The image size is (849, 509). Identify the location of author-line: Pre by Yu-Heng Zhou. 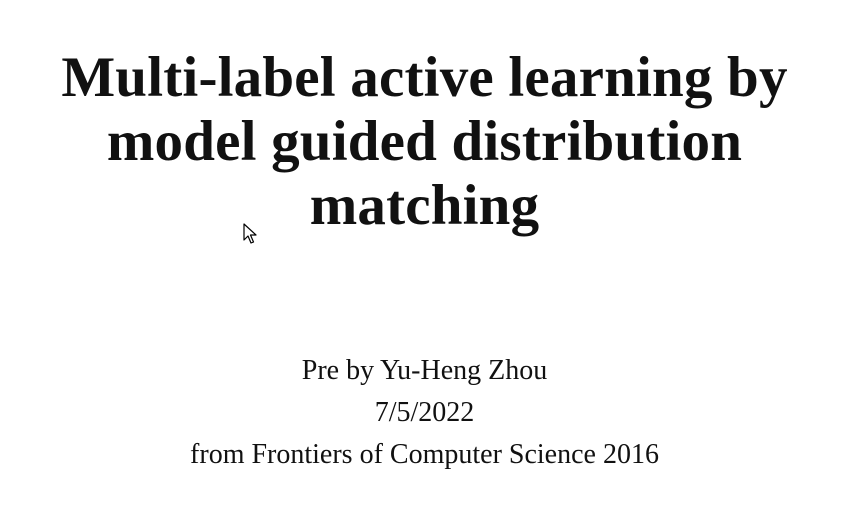
(424, 370).